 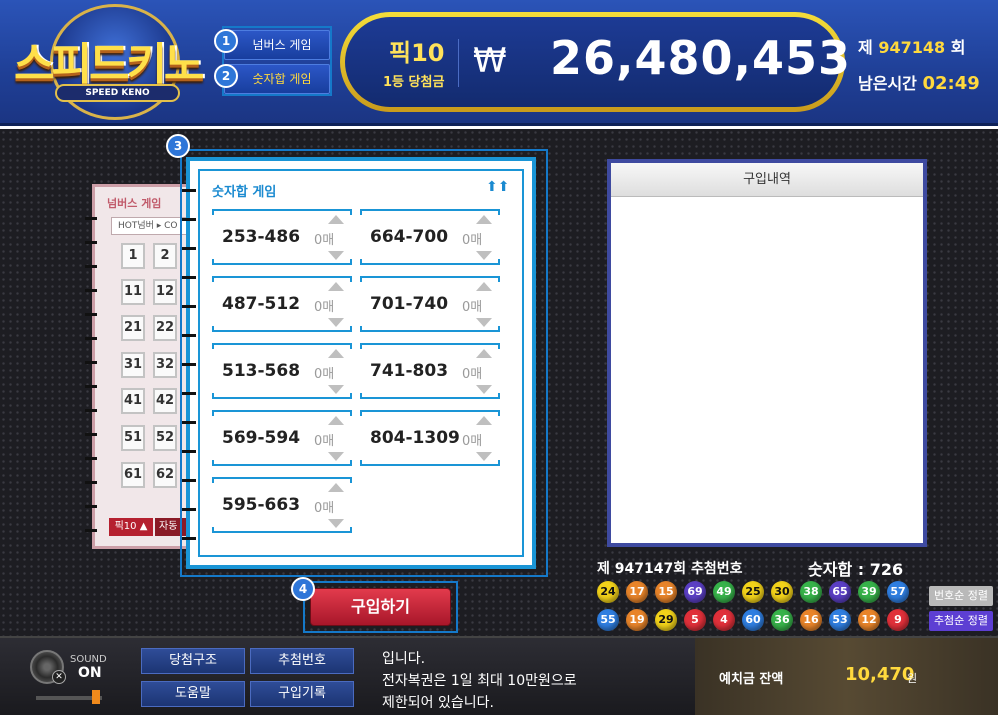 What do you see at coordinates (869, 592) in the screenshot?
I see `drawn-ball: 39` at bounding box center [869, 592].